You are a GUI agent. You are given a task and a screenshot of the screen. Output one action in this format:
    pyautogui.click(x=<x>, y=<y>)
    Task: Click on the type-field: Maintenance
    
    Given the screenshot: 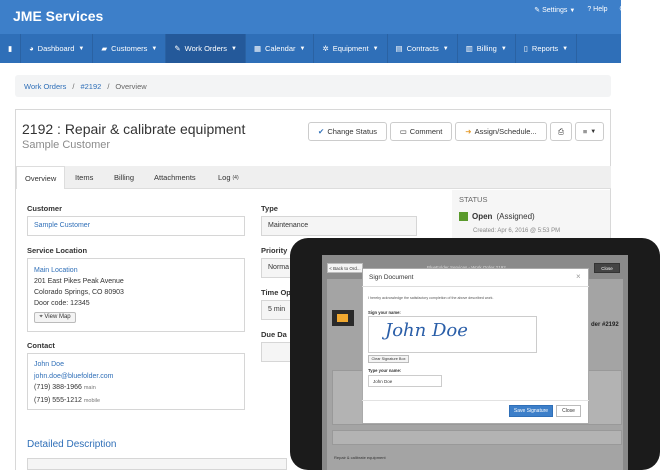 What is the action you would take?
    pyautogui.click(x=339, y=226)
    